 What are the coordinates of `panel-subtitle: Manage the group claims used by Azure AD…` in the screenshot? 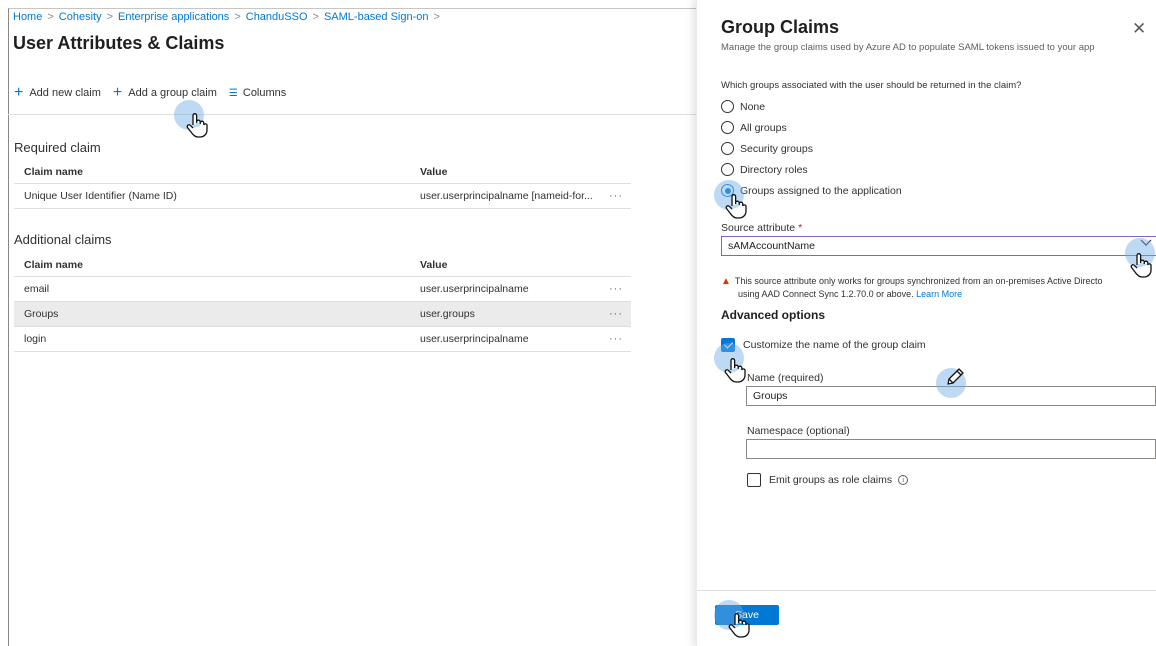 It's located at (908, 47).